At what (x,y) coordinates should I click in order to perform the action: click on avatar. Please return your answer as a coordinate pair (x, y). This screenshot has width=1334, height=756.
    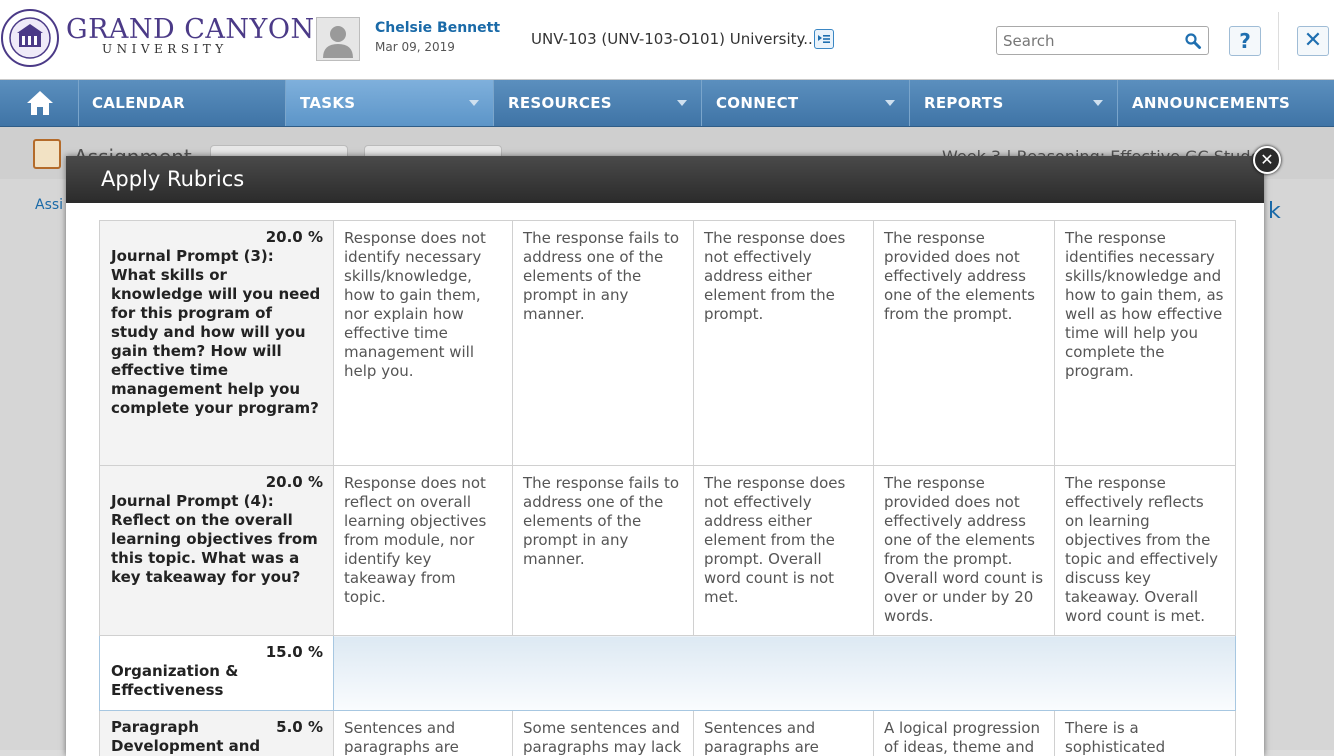
    Looking at the image, I should click on (338, 39).